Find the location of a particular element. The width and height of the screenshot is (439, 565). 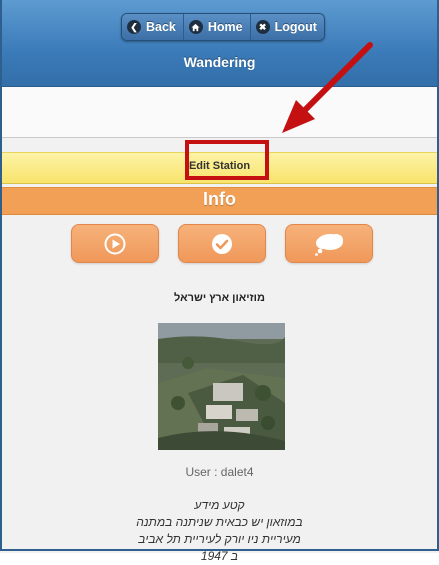

logout-button: ✖ Logout is located at coordinates (287, 27).